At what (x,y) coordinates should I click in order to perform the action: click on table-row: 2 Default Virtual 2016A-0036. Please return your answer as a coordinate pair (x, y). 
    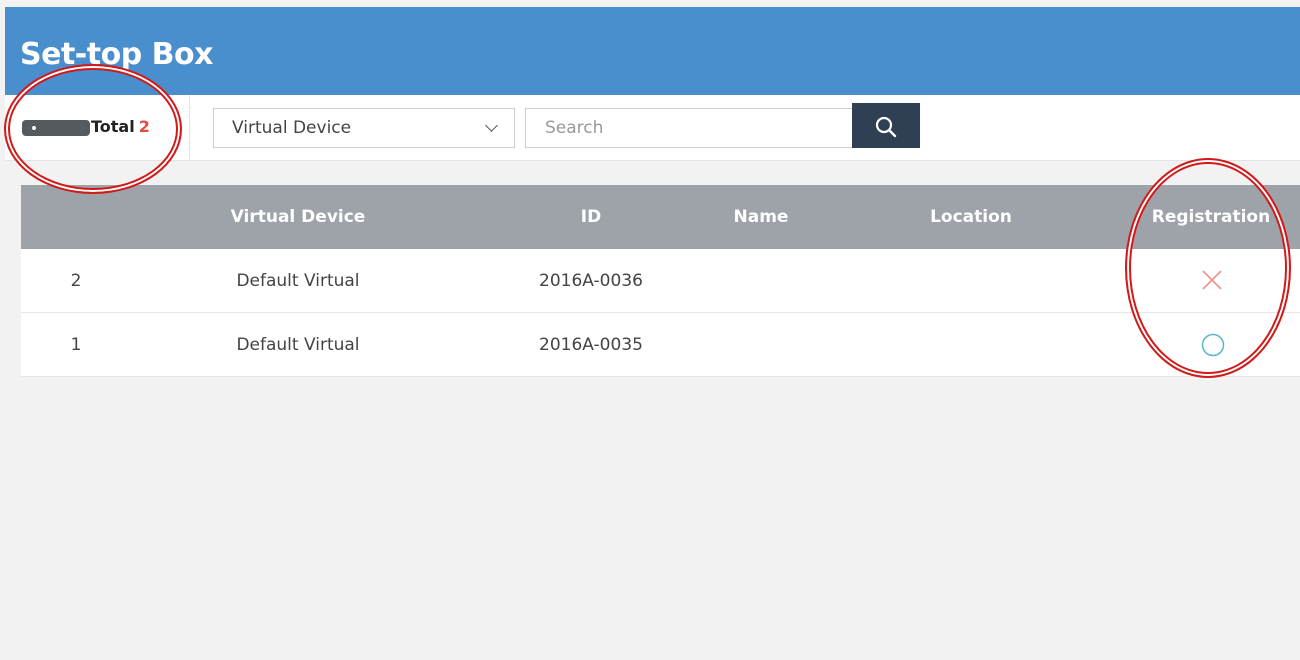
    Looking at the image, I should click on (660, 281).